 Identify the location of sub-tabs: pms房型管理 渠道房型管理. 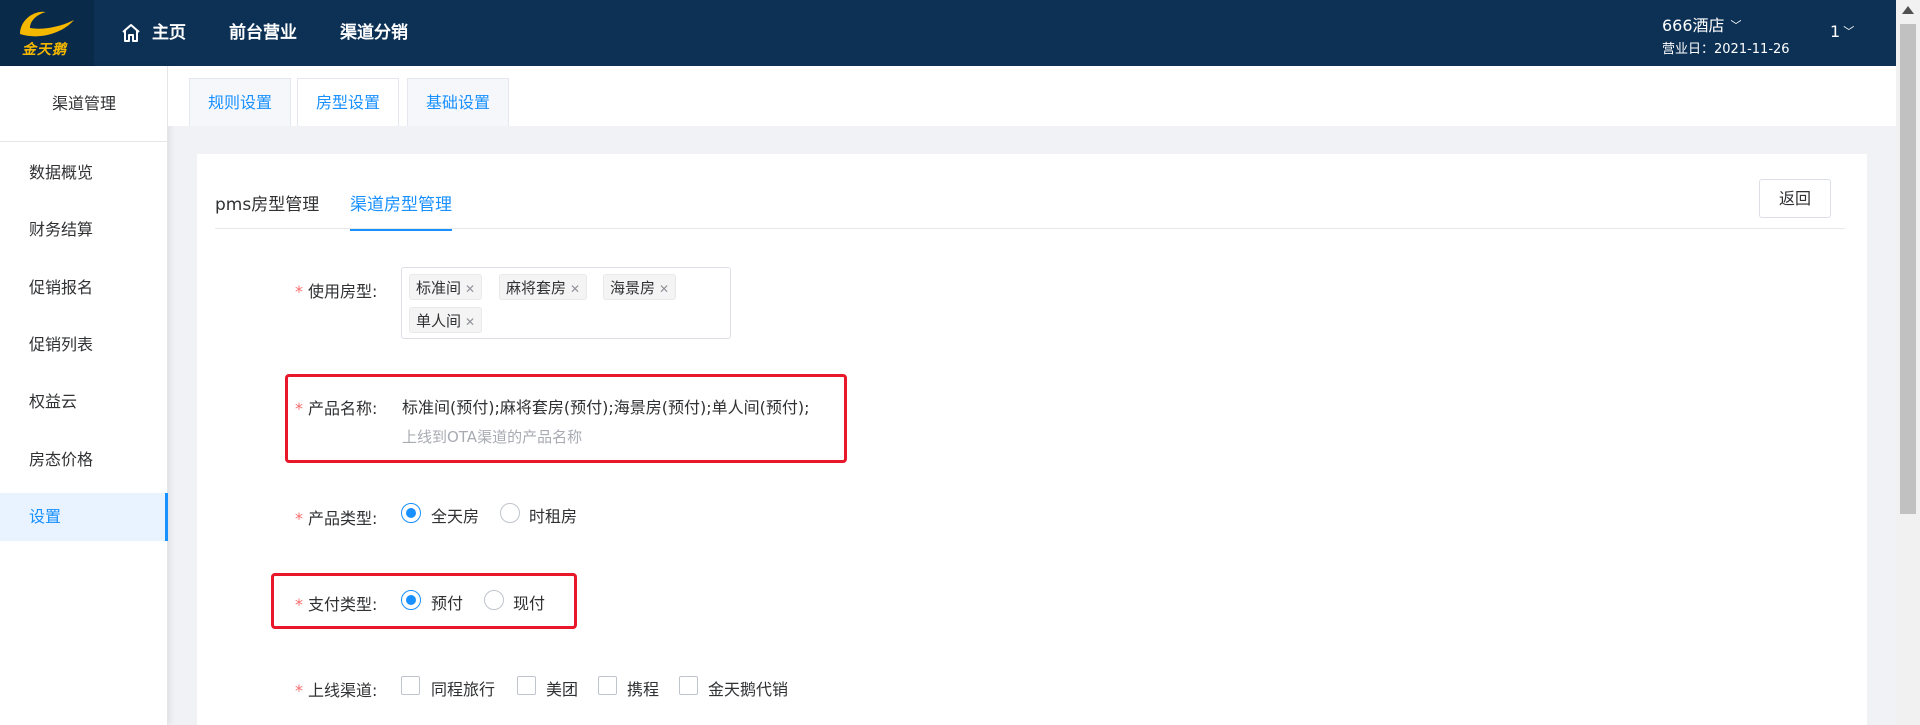
(1030, 192).